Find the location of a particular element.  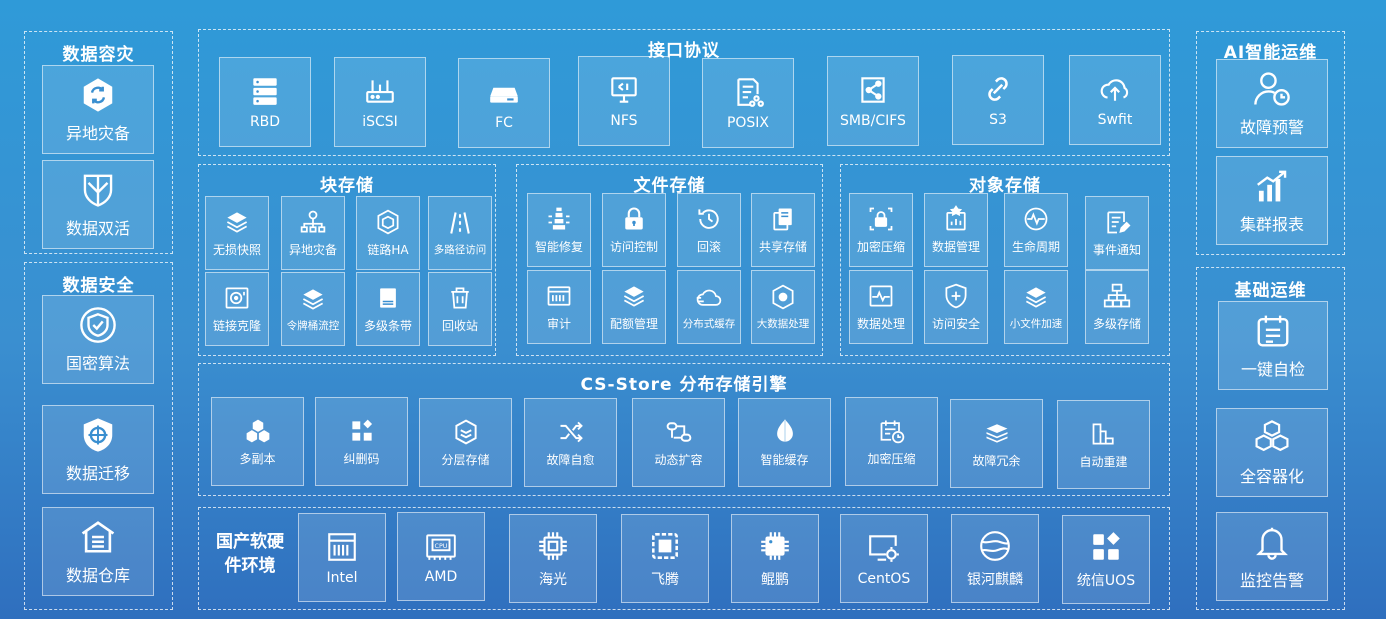

file-storage-tile: 回滚 is located at coordinates (709, 230).